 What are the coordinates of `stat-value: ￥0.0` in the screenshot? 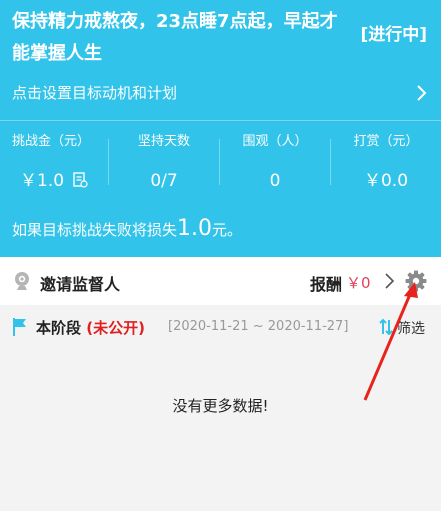 It's located at (386, 181).